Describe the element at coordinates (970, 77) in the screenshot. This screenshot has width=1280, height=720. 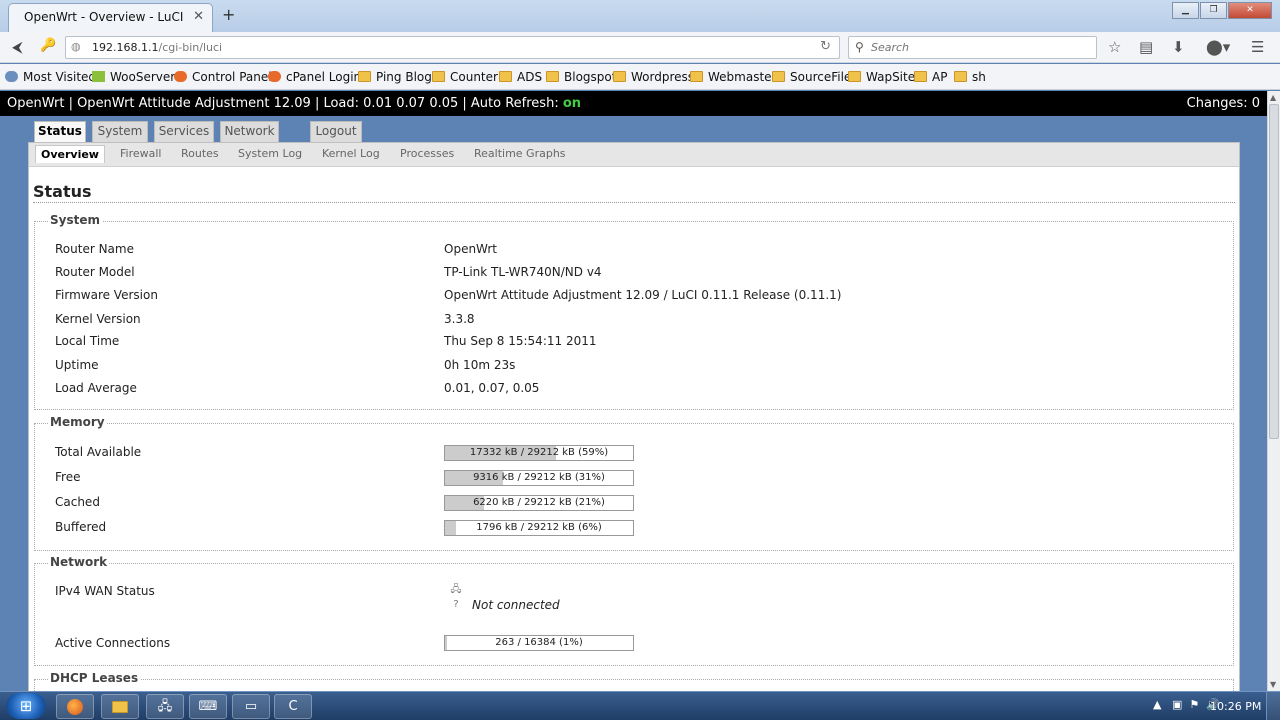
I see `bookmark-sh: sh` at that location.